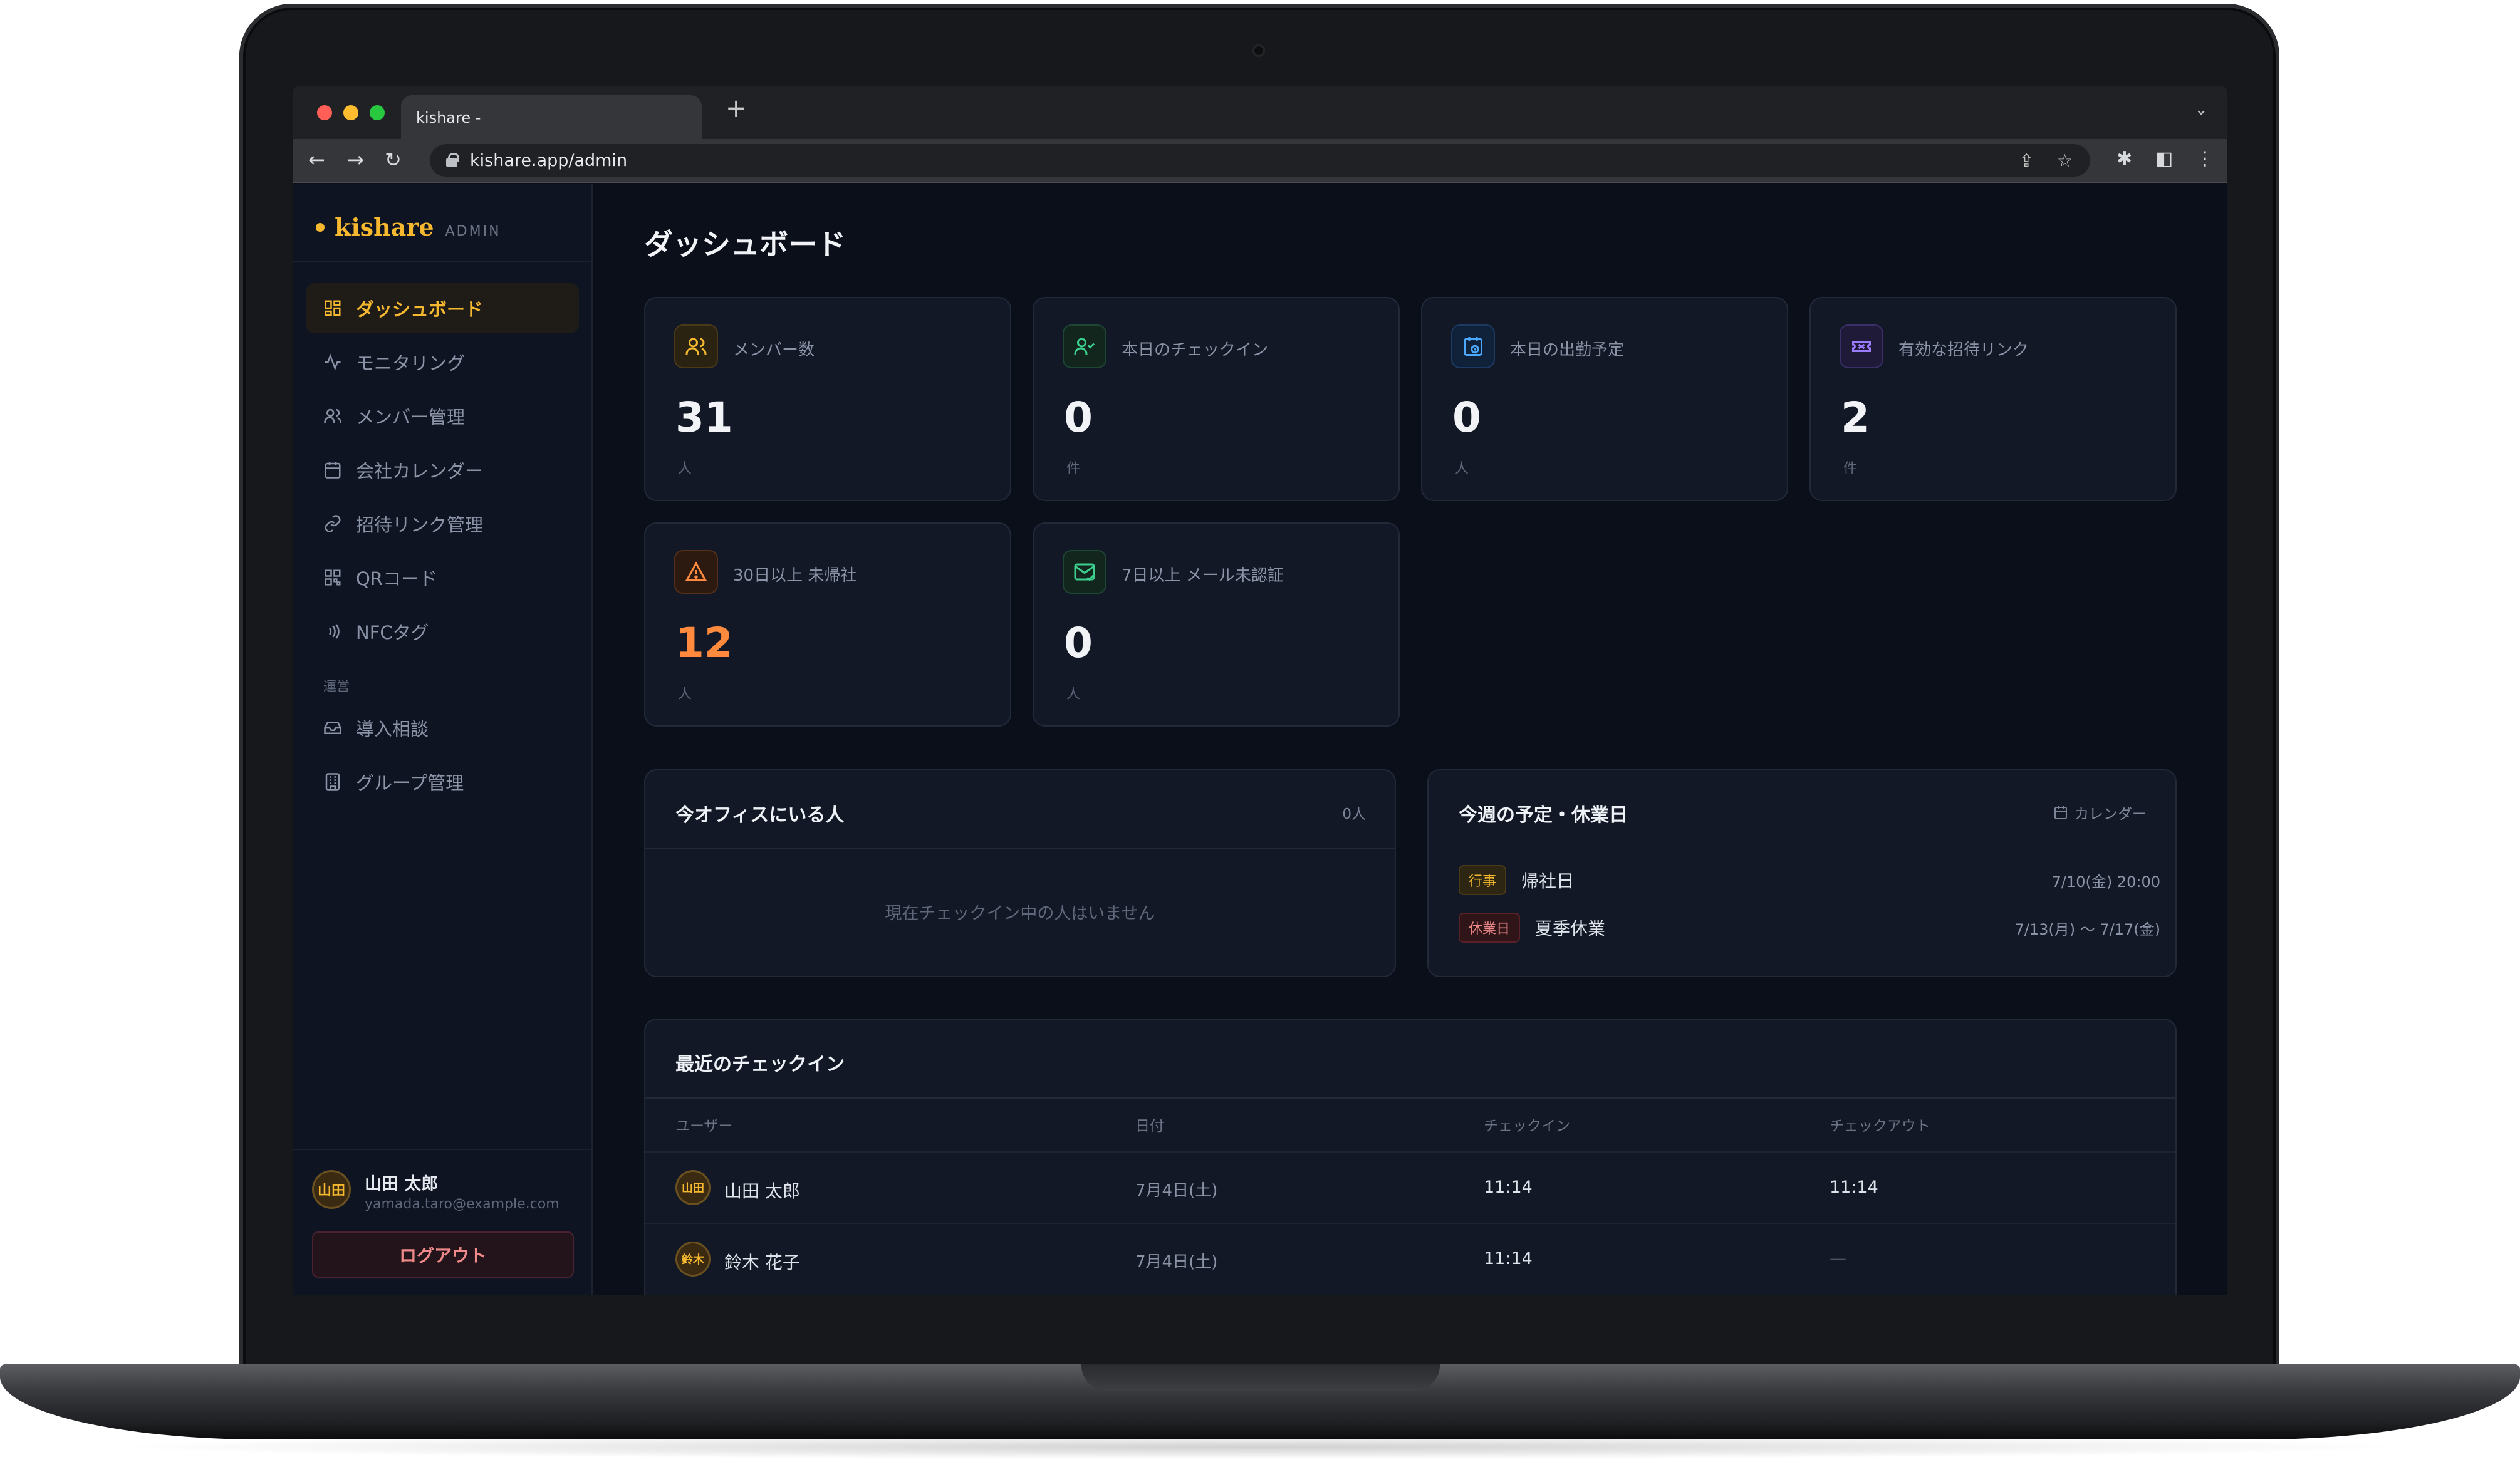 Image resolution: width=2520 pixels, height=1467 pixels. I want to click on row-checkin-time: 11:14, so click(1509, 1187).